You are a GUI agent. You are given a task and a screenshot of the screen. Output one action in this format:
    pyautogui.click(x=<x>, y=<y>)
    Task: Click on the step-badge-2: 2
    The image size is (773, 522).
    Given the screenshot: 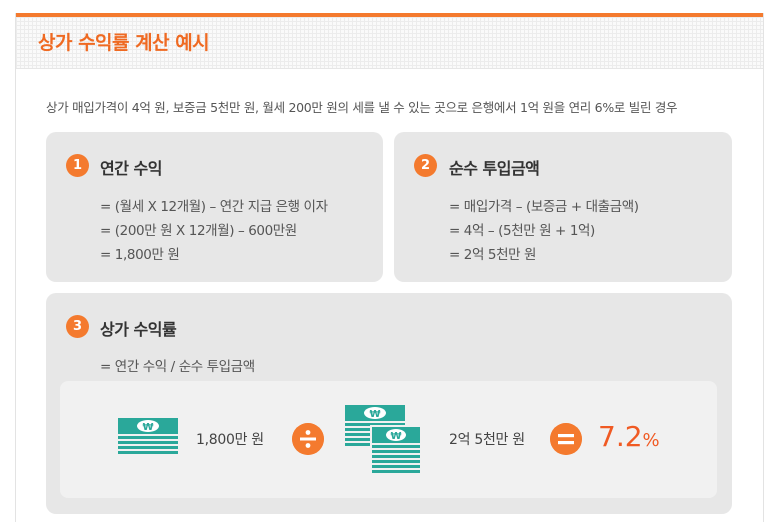 What is the action you would take?
    pyautogui.click(x=425, y=165)
    